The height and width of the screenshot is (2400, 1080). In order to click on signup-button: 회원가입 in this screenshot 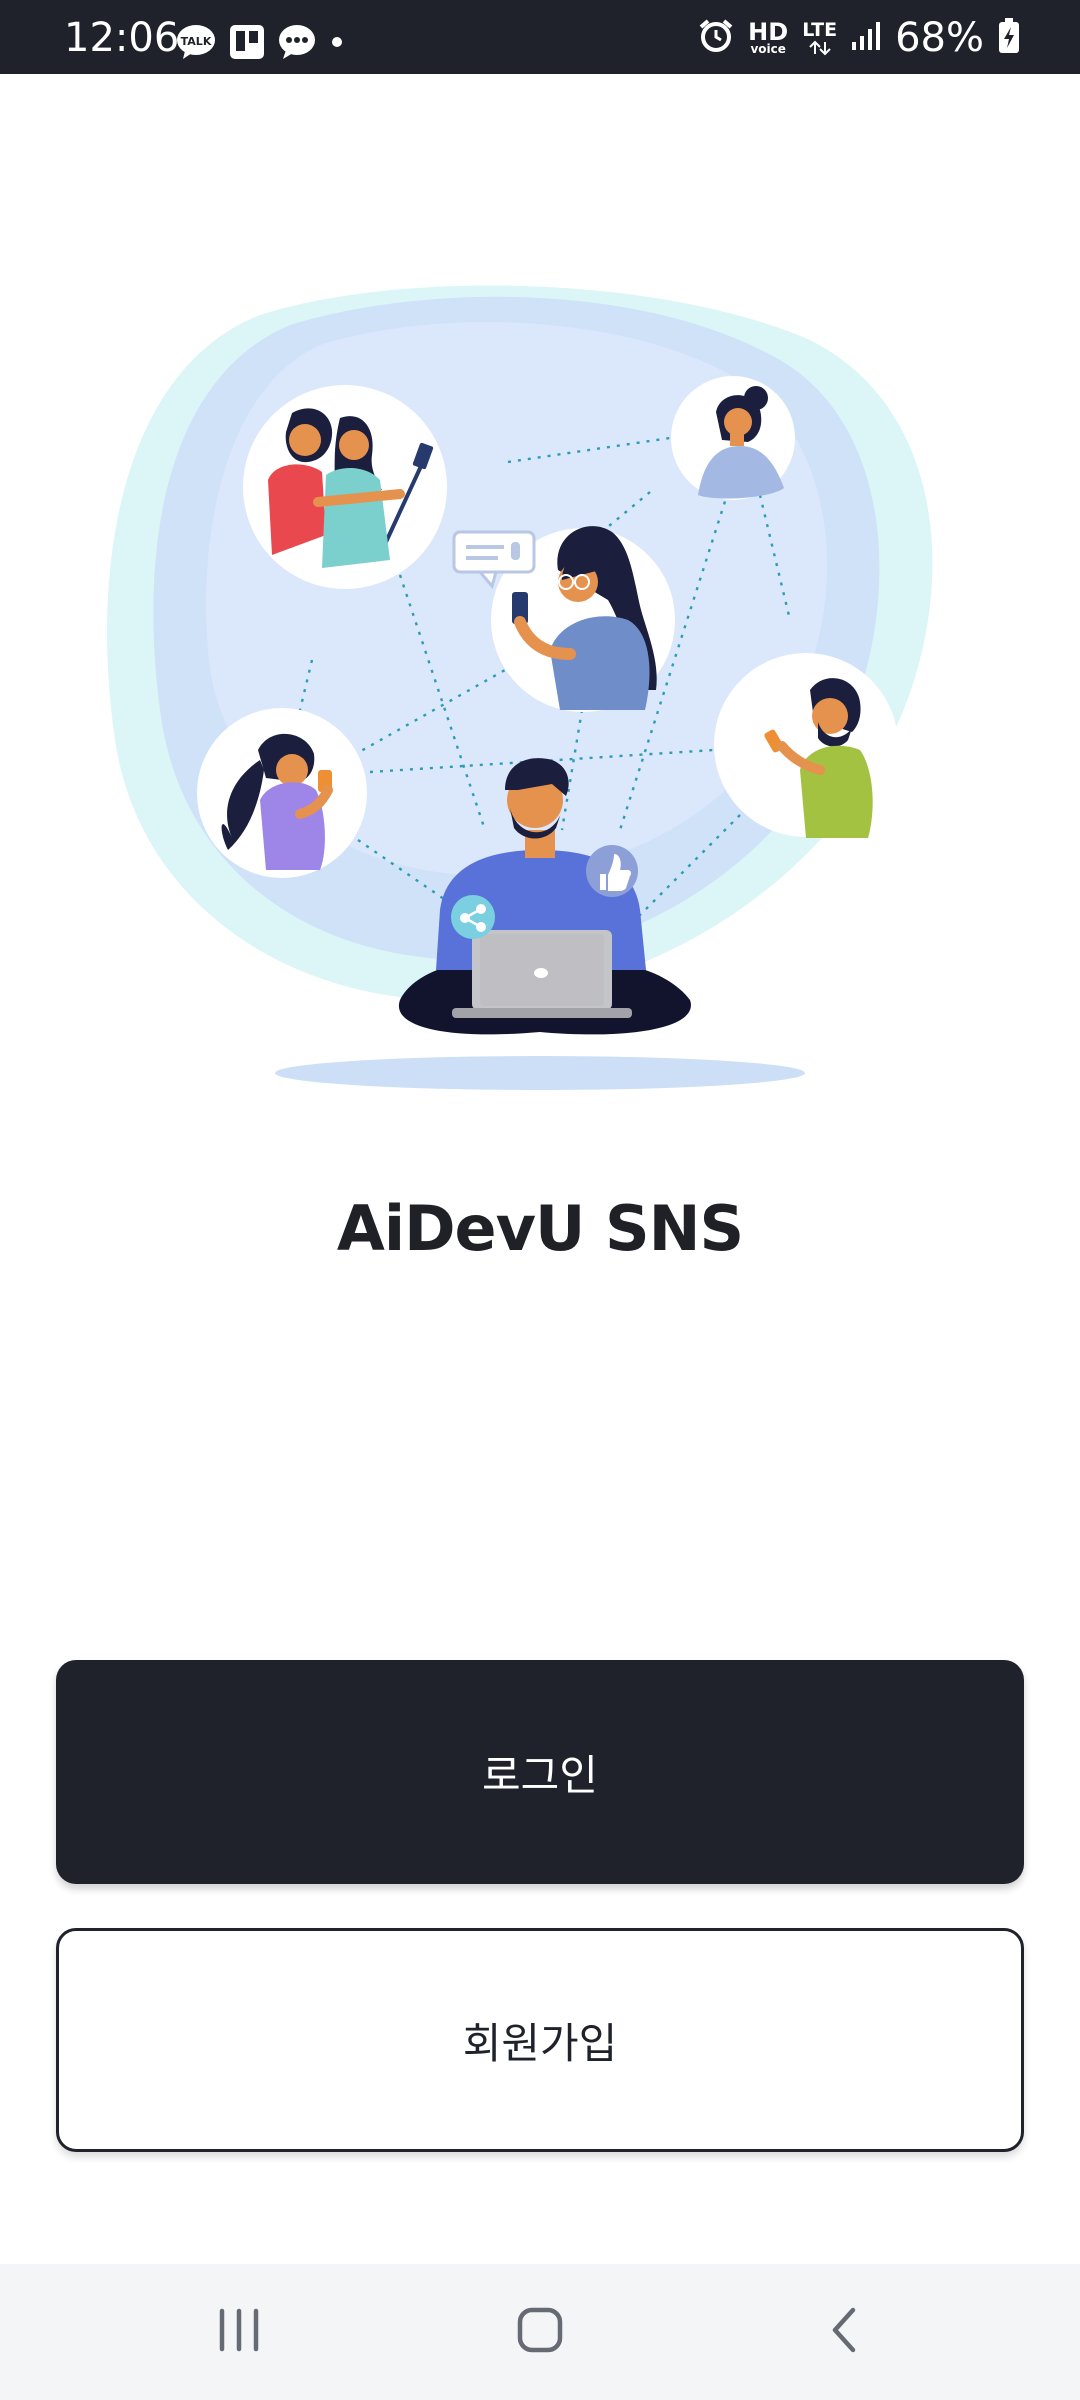, I will do `click(540, 2040)`.